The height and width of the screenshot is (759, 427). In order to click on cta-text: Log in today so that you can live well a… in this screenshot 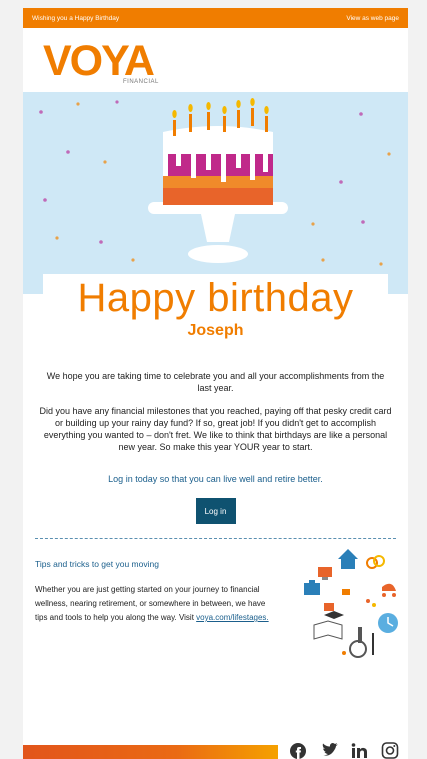, I will do `click(215, 479)`.